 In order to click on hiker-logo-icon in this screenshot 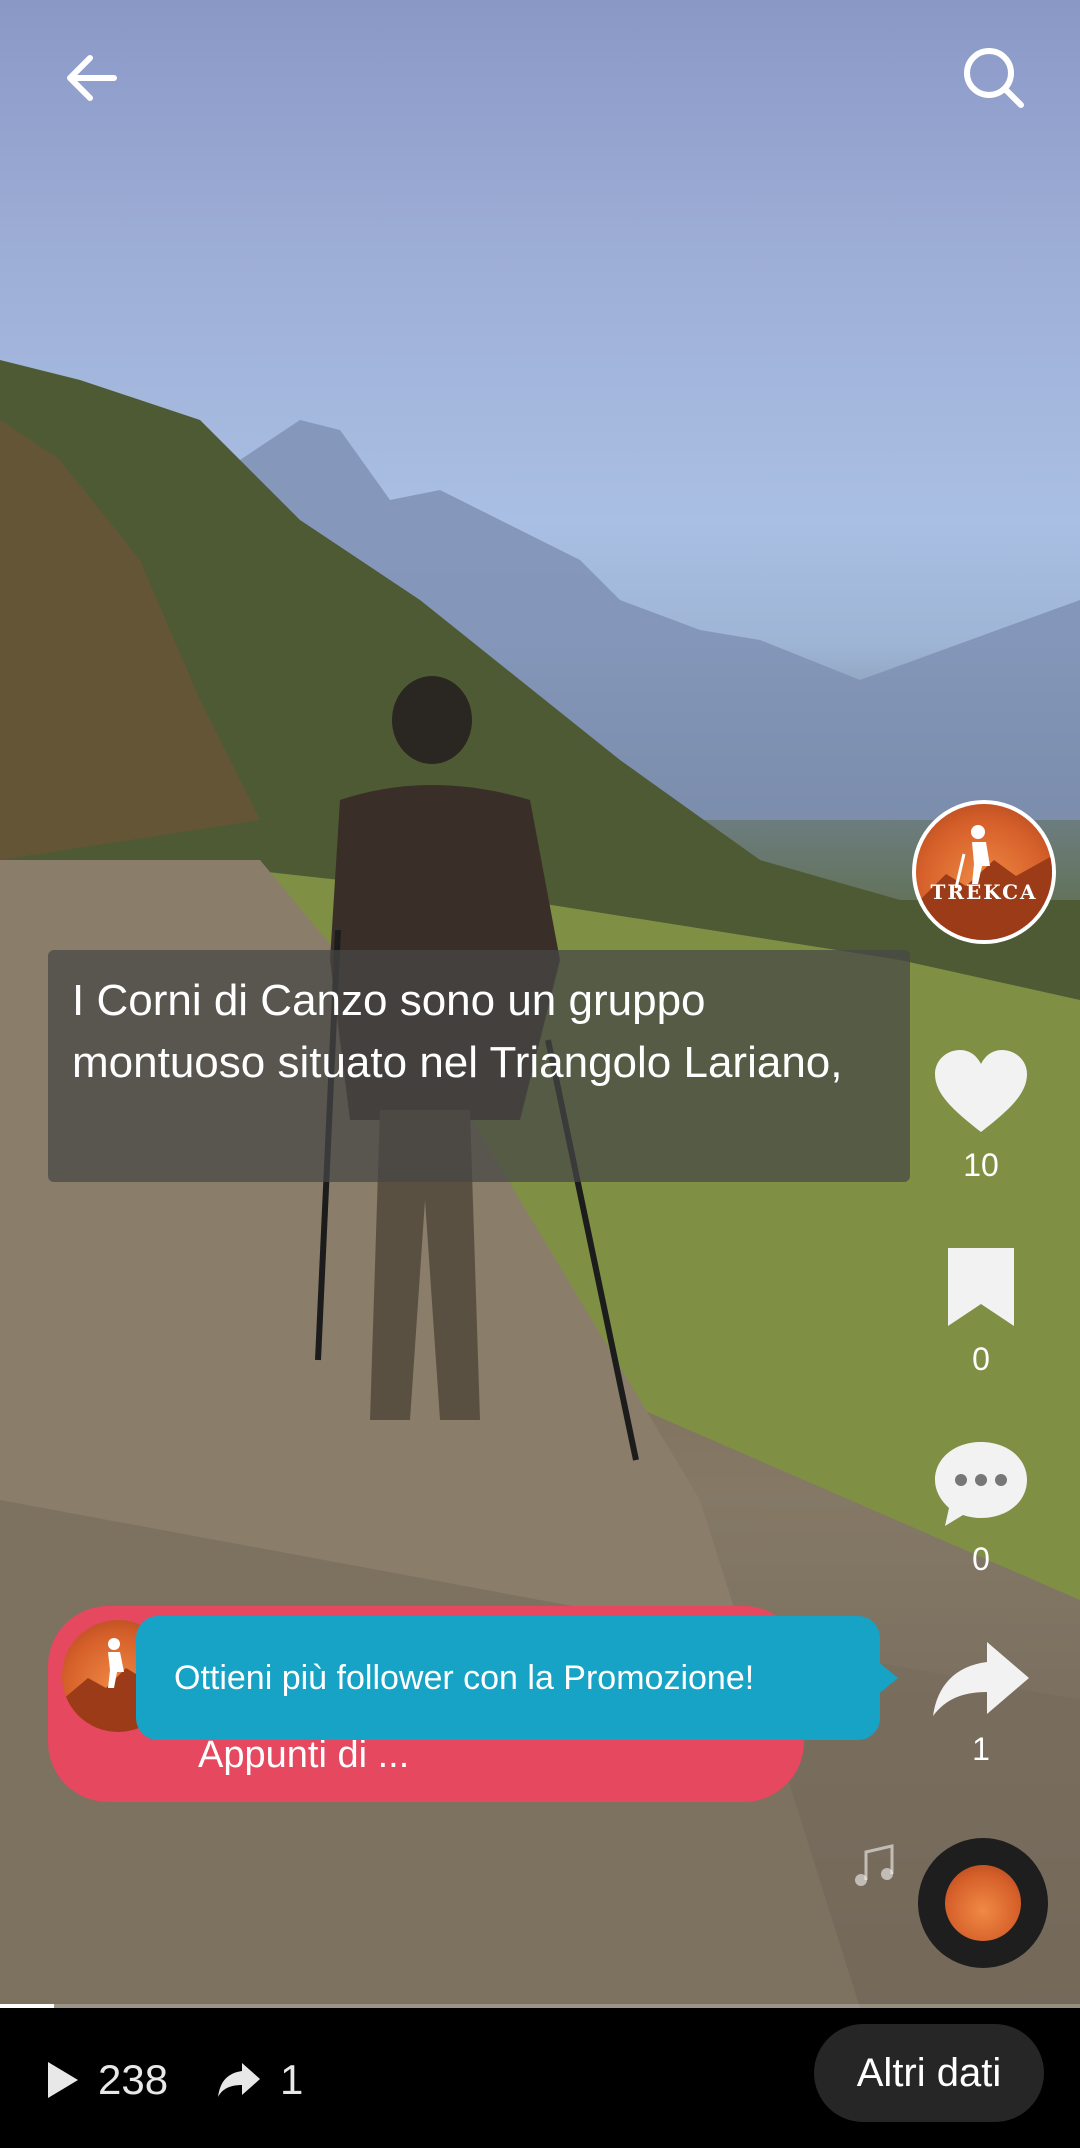, I will do `click(984, 882)`.